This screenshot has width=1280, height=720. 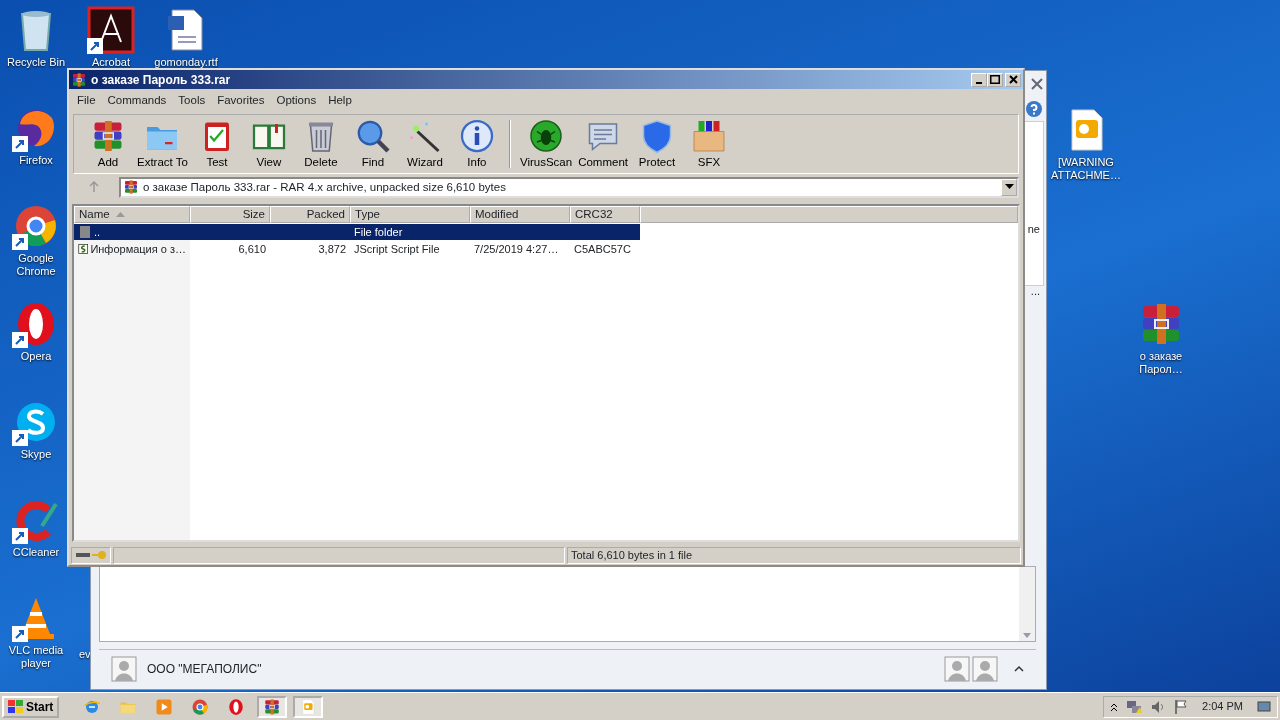 I want to click on column-header: Packed, so click(x=310, y=215).